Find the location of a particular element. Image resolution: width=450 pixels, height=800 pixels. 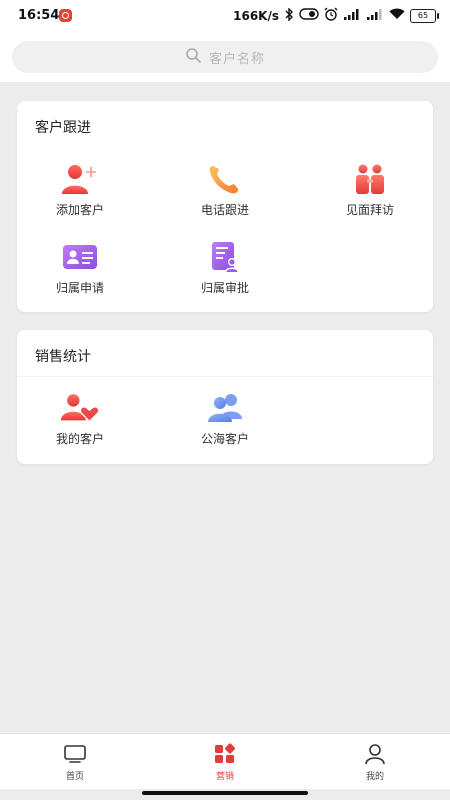

grid-item-label: 添加客户 is located at coordinates (79, 210).